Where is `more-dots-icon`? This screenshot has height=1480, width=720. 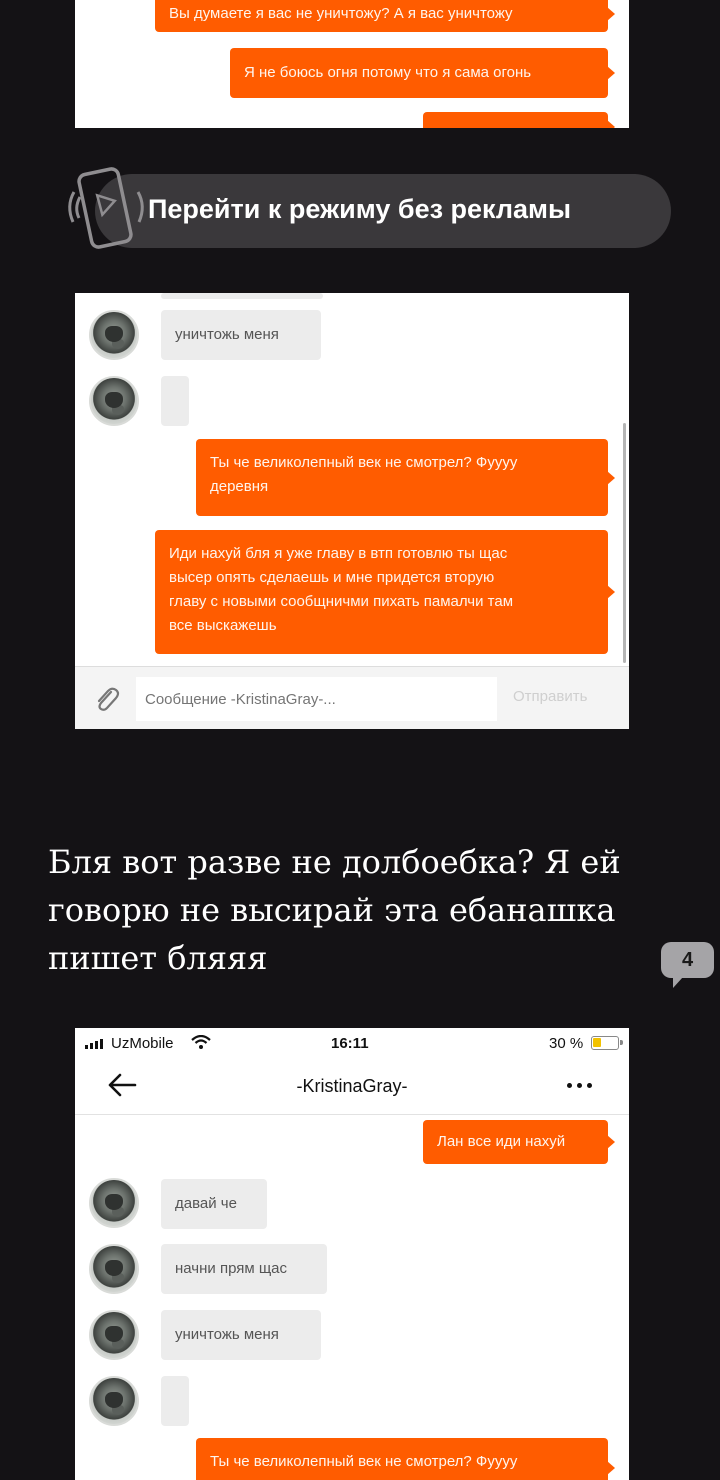 more-dots-icon is located at coordinates (581, 1086).